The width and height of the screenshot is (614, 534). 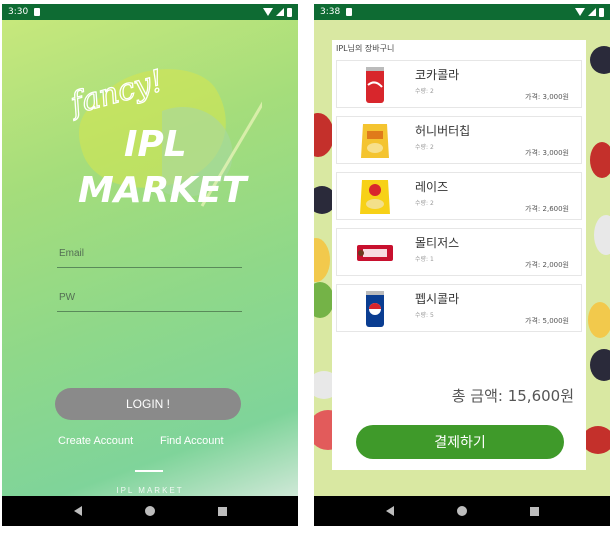 What do you see at coordinates (150, 490) in the screenshot?
I see `footer-brand: IPL MARKET` at bounding box center [150, 490].